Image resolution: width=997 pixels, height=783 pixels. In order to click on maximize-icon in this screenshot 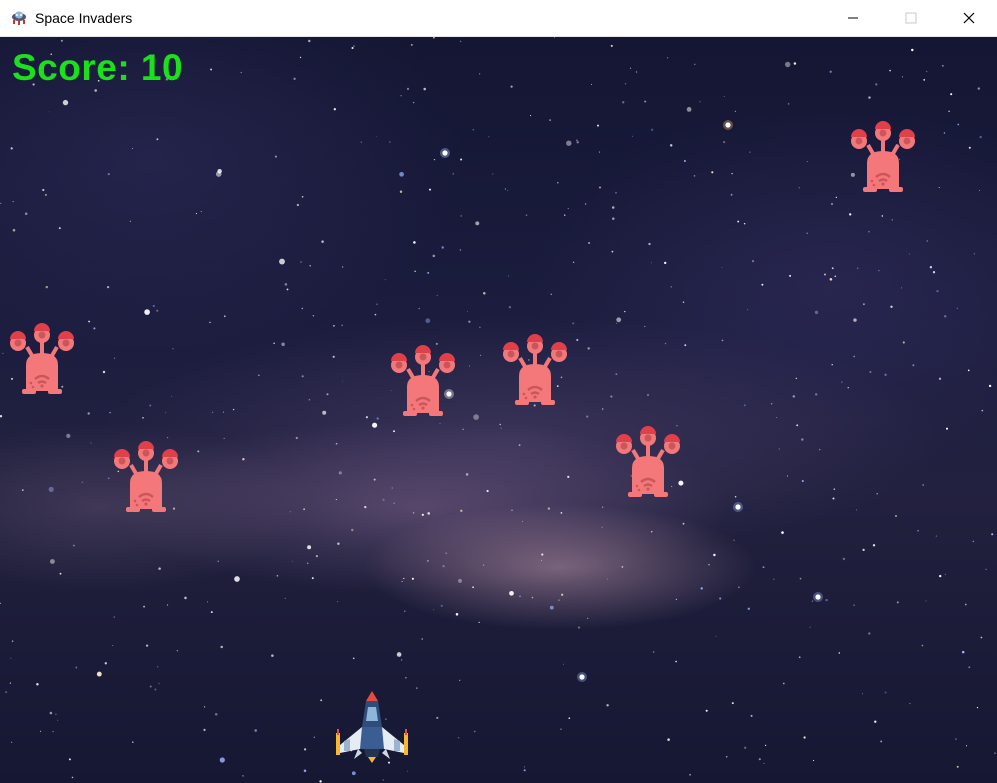, I will do `click(911, 18)`.